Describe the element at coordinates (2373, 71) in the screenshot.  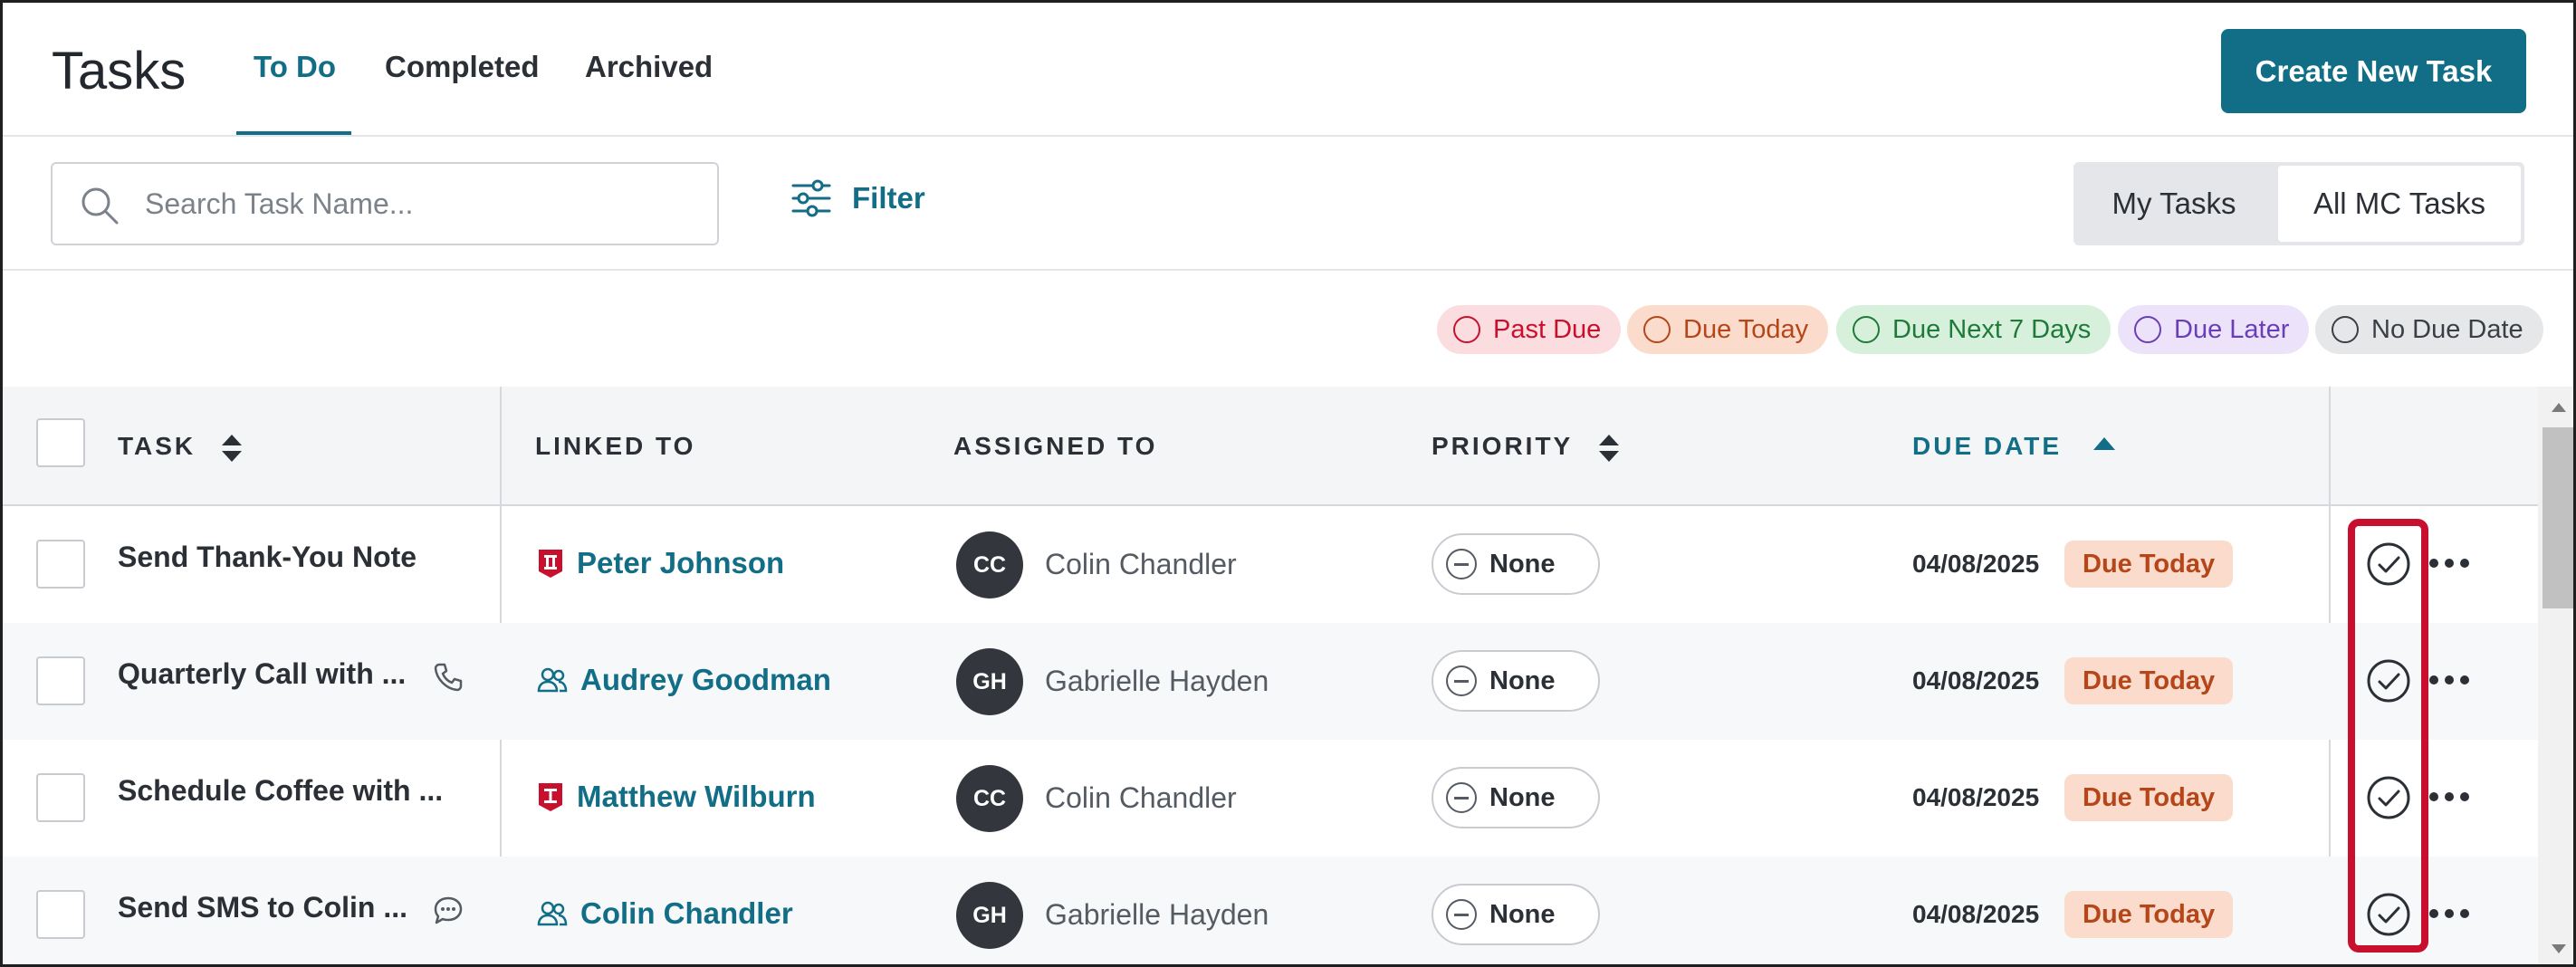
I see `create-new-task-button: Create New Task` at that location.